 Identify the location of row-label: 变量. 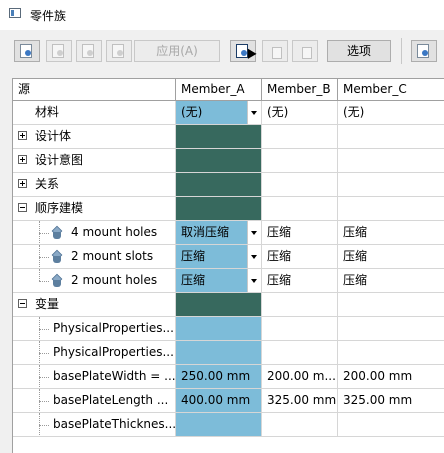
(47, 304).